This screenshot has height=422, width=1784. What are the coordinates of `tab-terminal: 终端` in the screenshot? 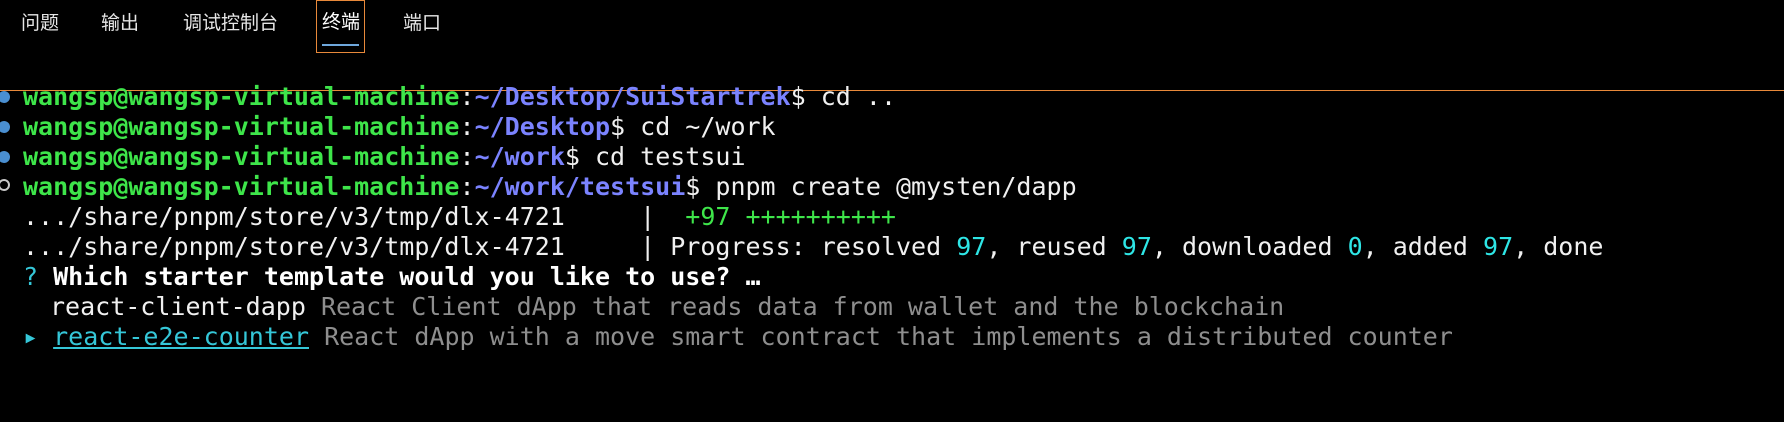 It's located at (340, 26).